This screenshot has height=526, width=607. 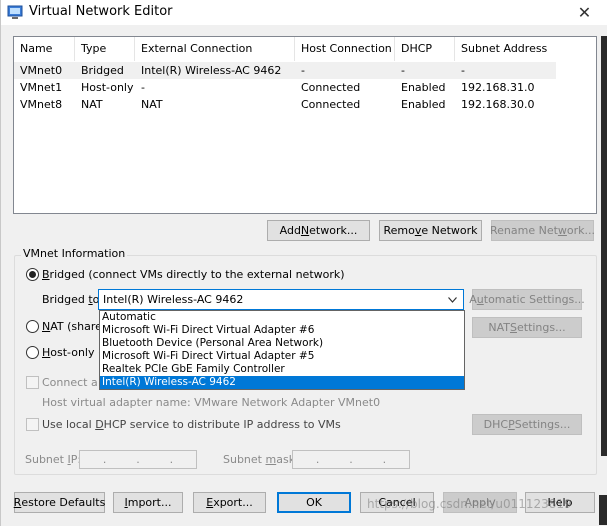 I want to click on nat-radio, so click(x=32, y=326).